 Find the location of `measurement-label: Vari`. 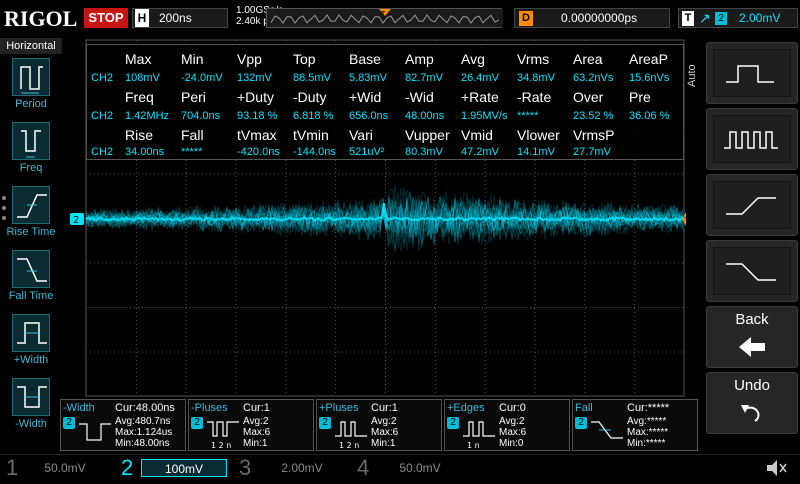

measurement-label: Vari is located at coordinates (361, 135).